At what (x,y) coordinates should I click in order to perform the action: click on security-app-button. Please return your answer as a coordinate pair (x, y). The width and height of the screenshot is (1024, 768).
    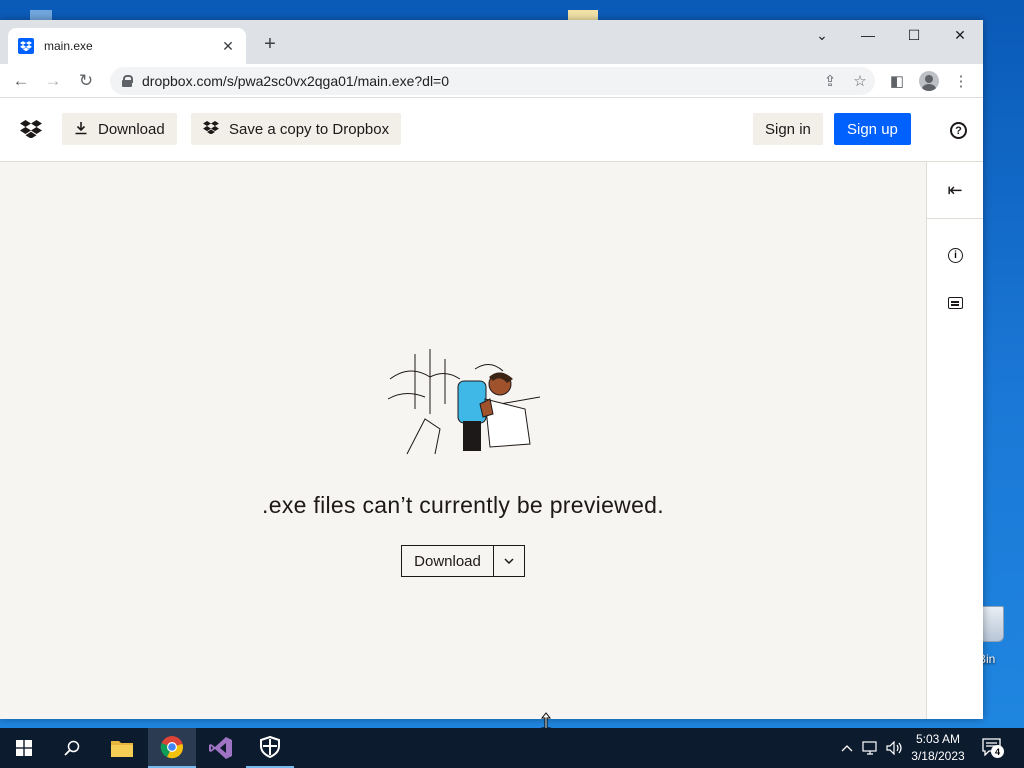
    Looking at the image, I should click on (270, 748).